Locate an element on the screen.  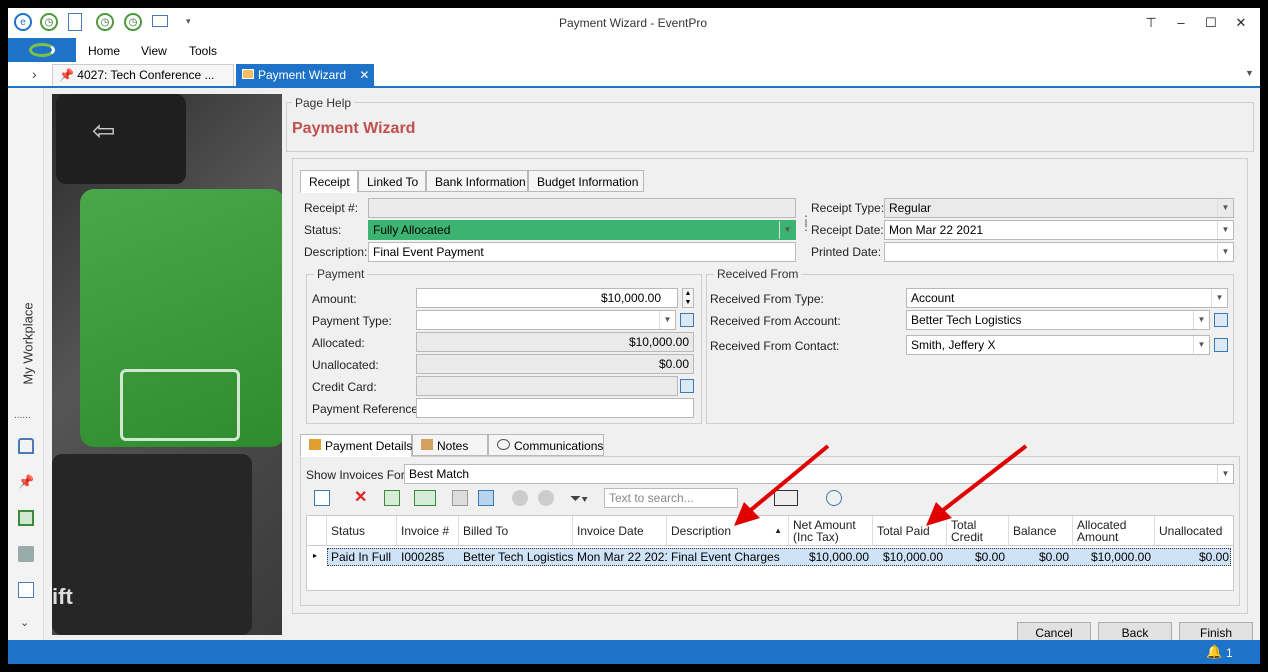
pin-icon: 📌 is located at coordinates (26, 482).